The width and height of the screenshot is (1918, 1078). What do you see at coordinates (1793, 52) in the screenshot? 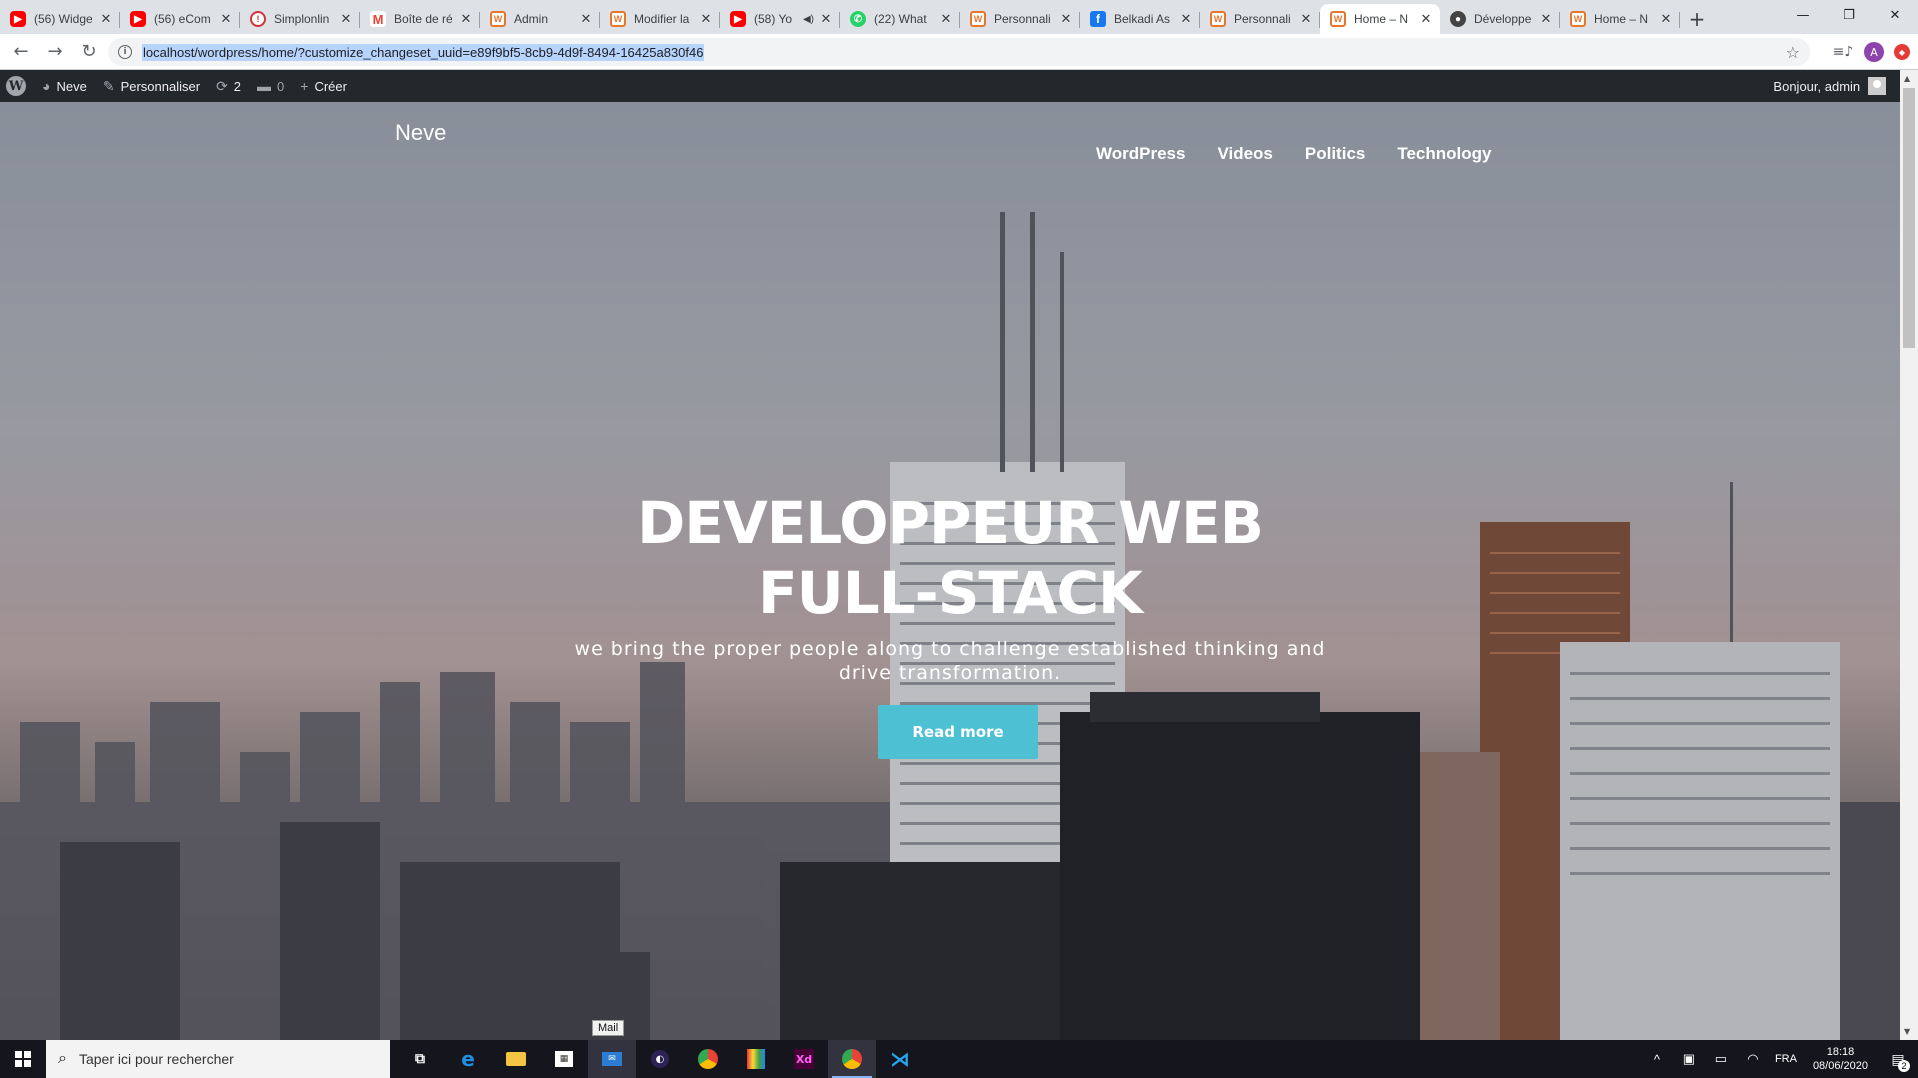
I see `bookmark-star-icon: ☆` at bounding box center [1793, 52].